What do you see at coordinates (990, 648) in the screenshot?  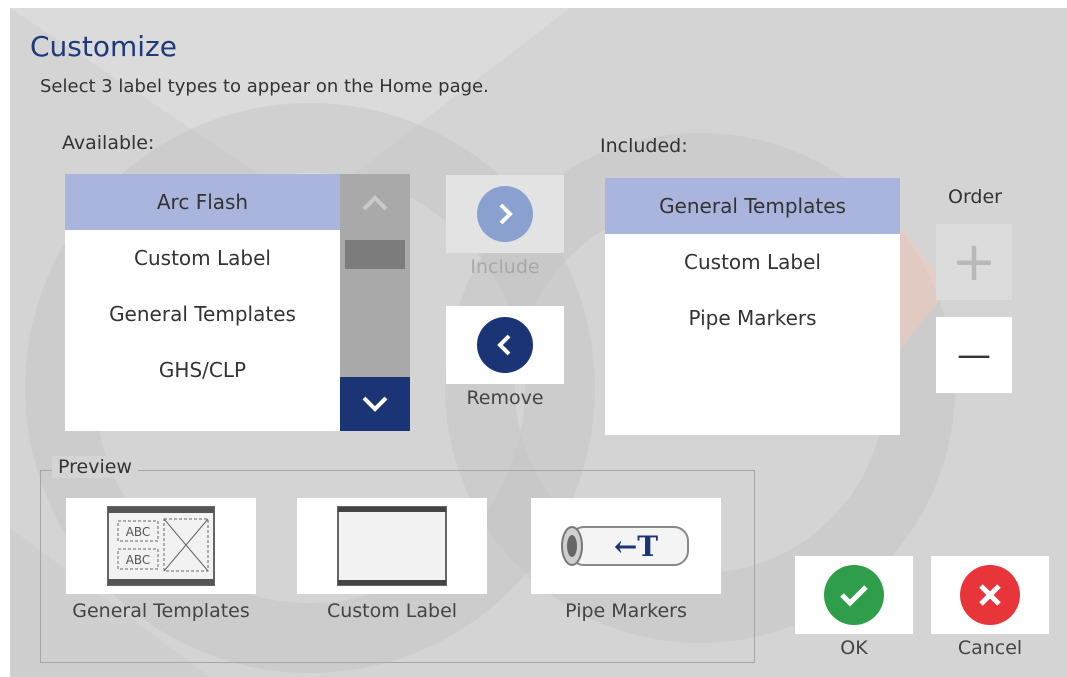 I see `cancel-label: Cancel` at bounding box center [990, 648].